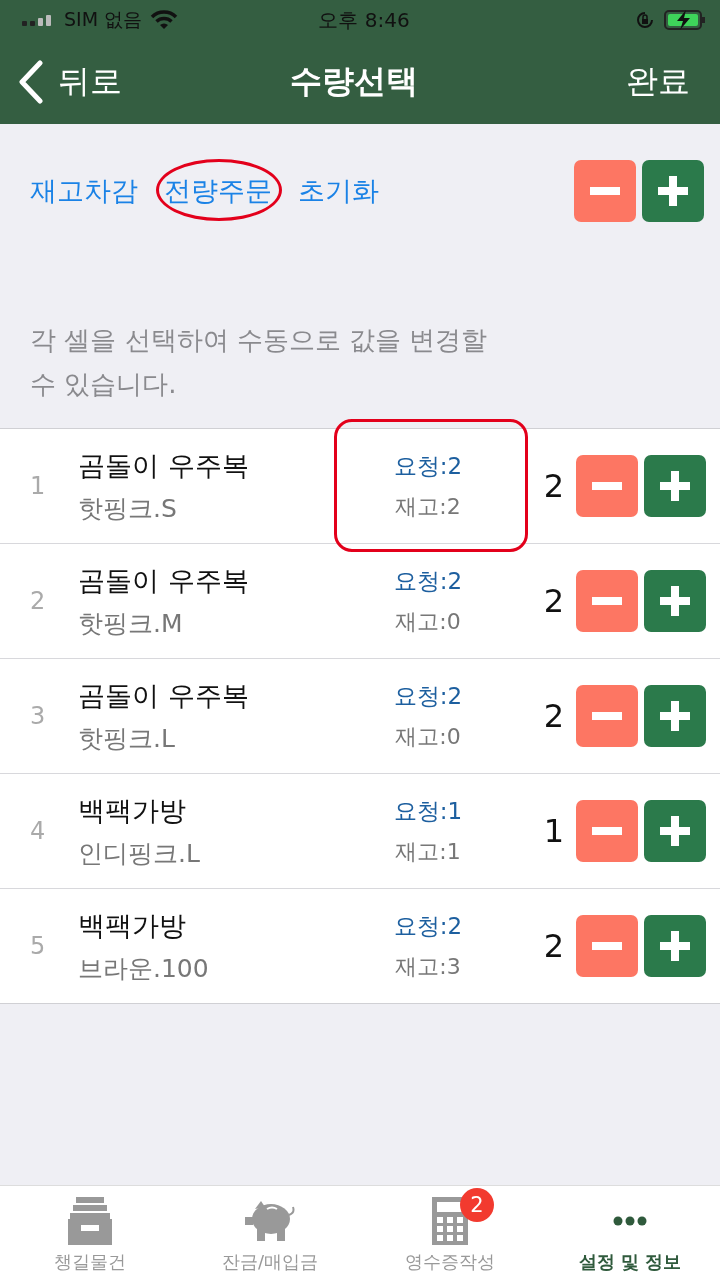 This screenshot has width=720, height=1280. What do you see at coordinates (223, 968) in the screenshot?
I see `item-option: 브라운.100` at bounding box center [223, 968].